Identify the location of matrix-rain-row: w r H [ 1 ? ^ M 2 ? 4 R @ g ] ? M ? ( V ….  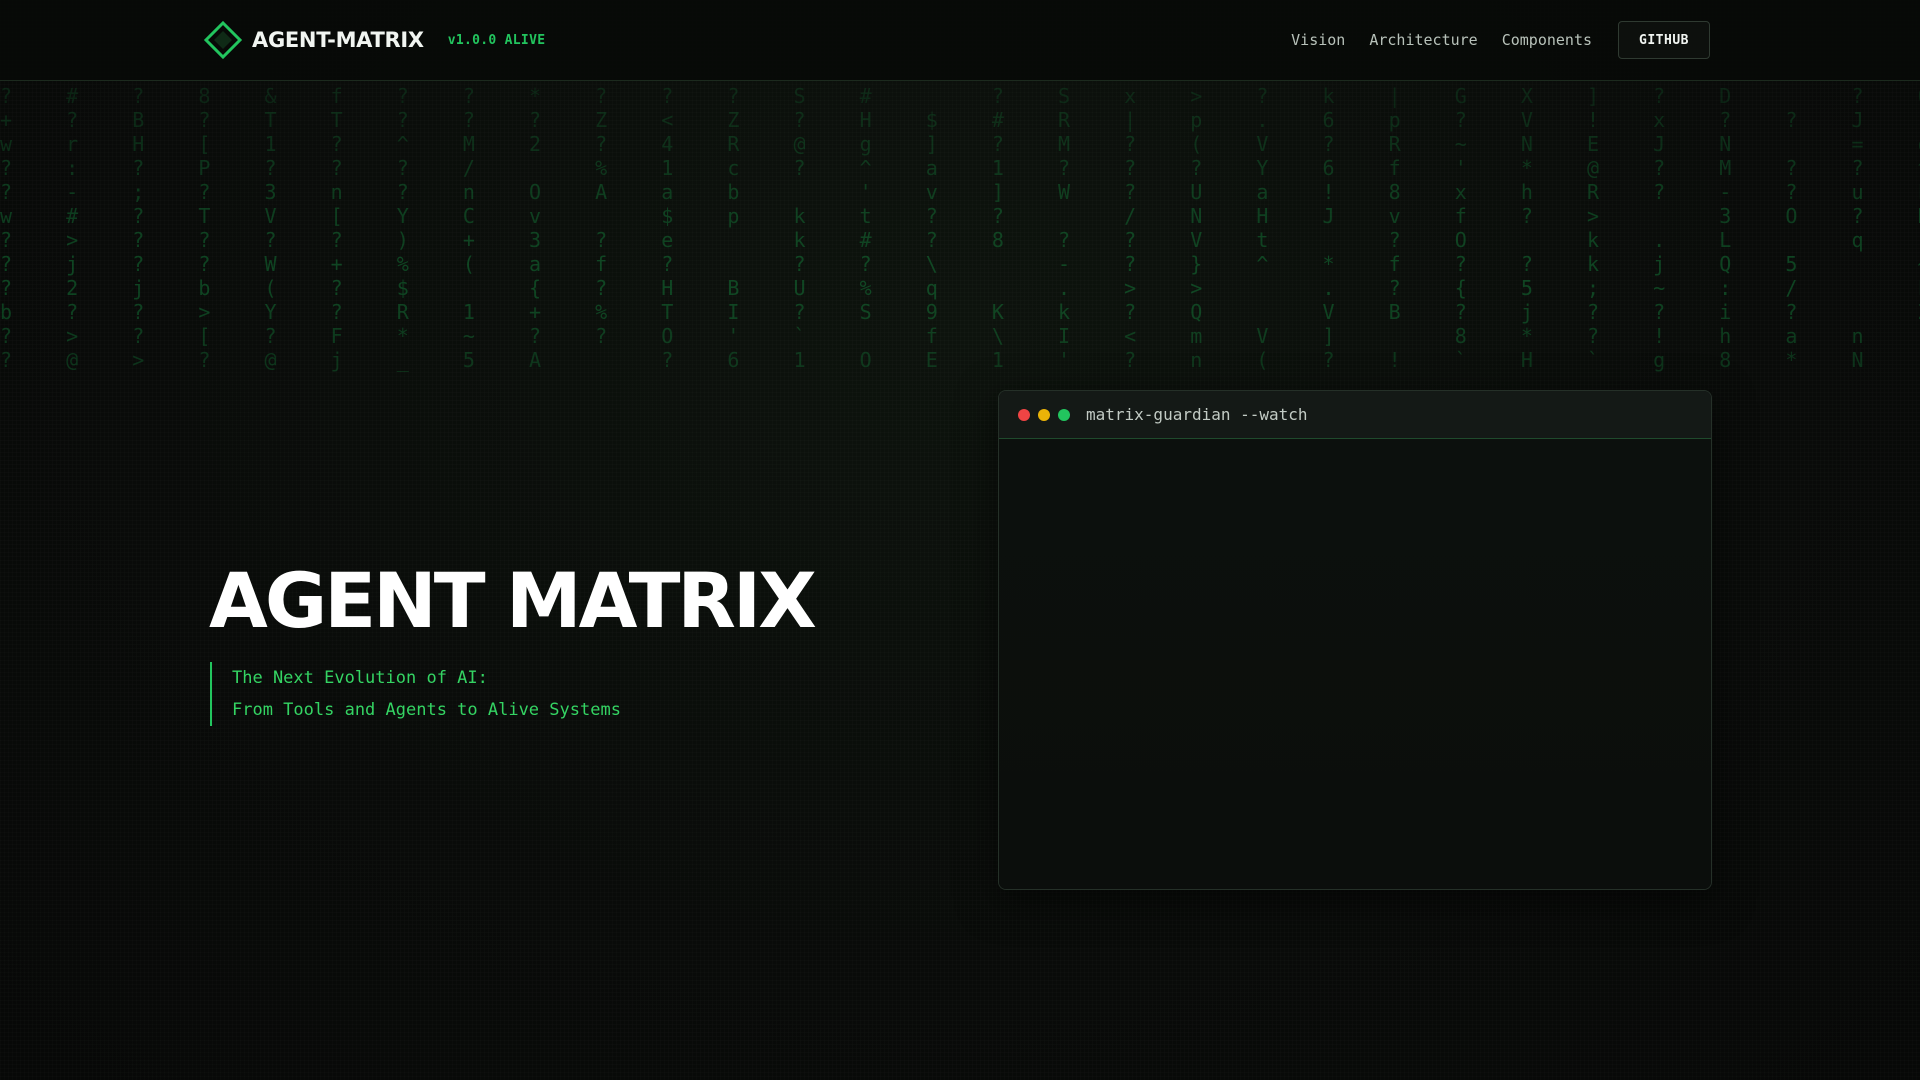
(960, 144).